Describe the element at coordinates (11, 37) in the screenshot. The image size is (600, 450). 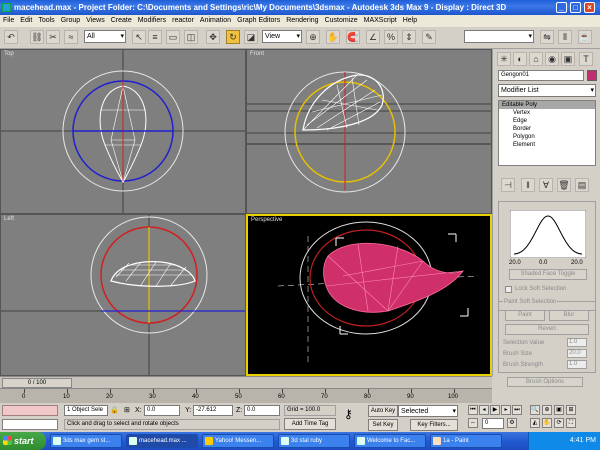
I see `undo-icon: ↶` at that location.